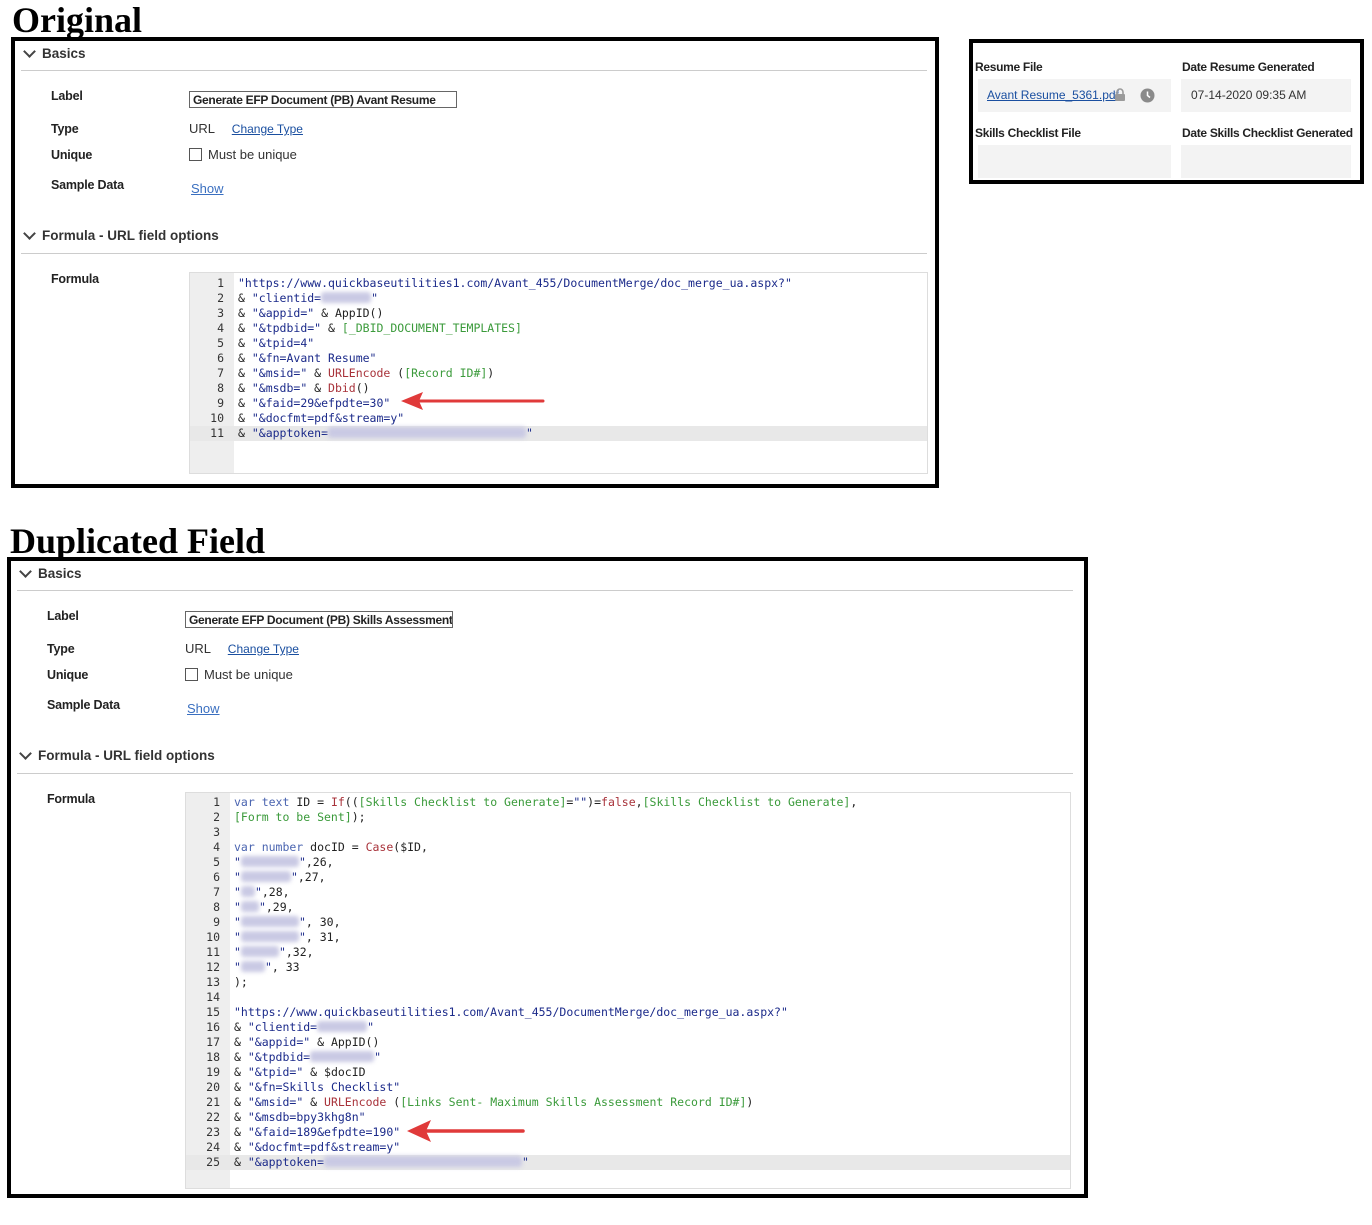  What do you see at coordinates (297, 358) in the screenshot?
I see `code-line: 6 & "&fn=Avant Resume"` at bounding box center [297, 358].